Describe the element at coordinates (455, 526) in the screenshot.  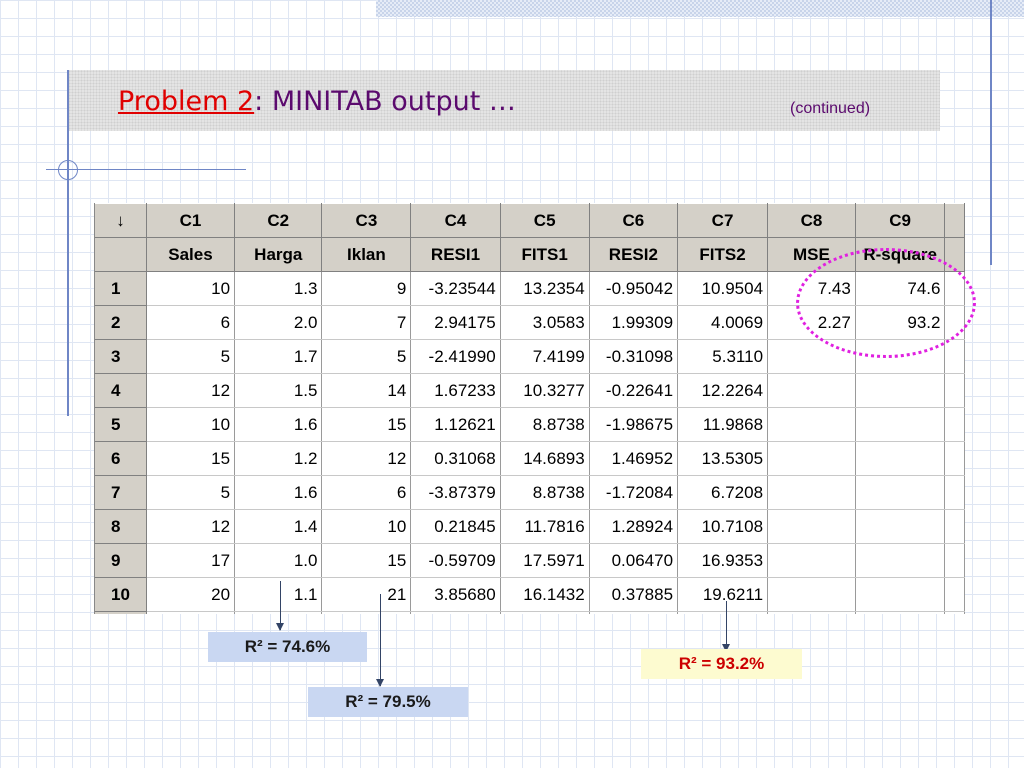
I see `table-cell: 0.21845` at that location.